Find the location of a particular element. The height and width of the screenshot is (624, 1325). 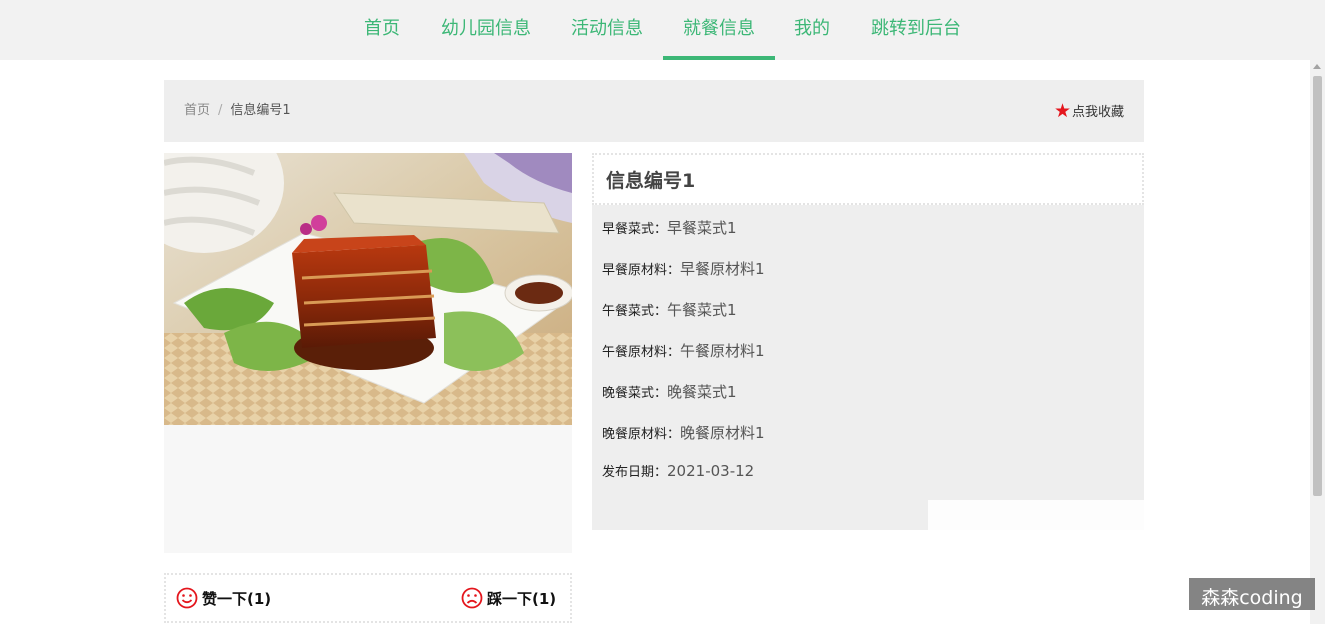

field-value: 晚餐原材料1 is located at coordinates (722, 433).